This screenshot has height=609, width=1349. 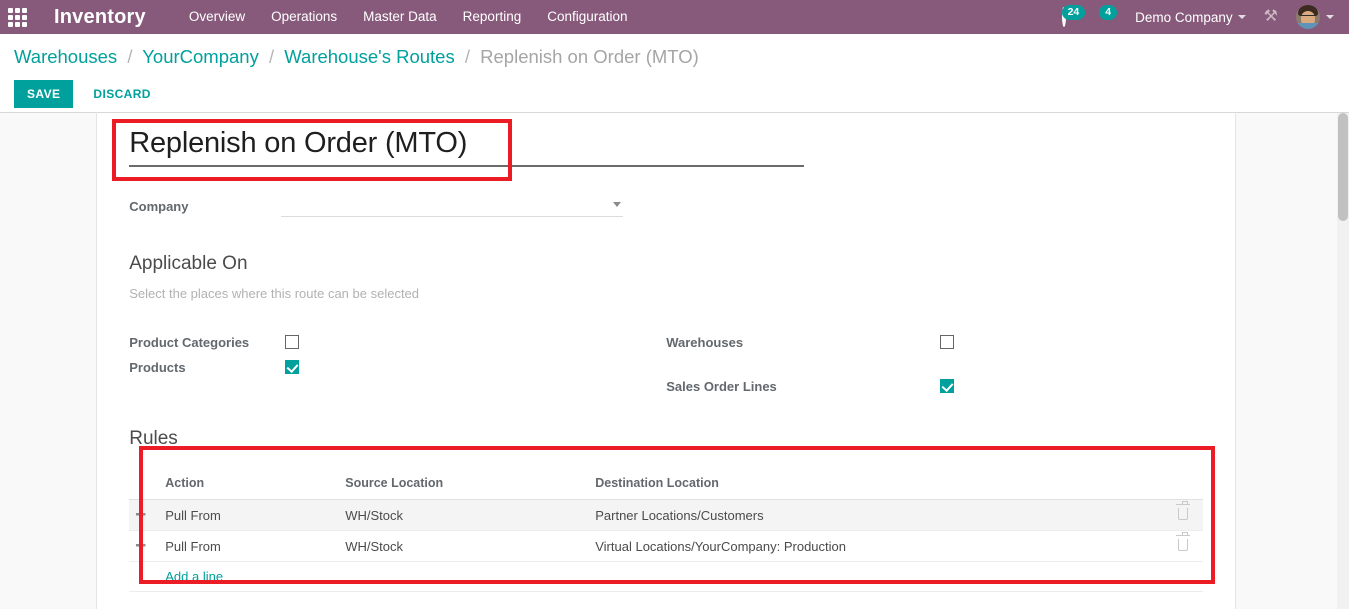 What do you see at coordinates (44, 94) in the screenshot?
I see `save-button: SAVE` at bounding box center [44, 94].